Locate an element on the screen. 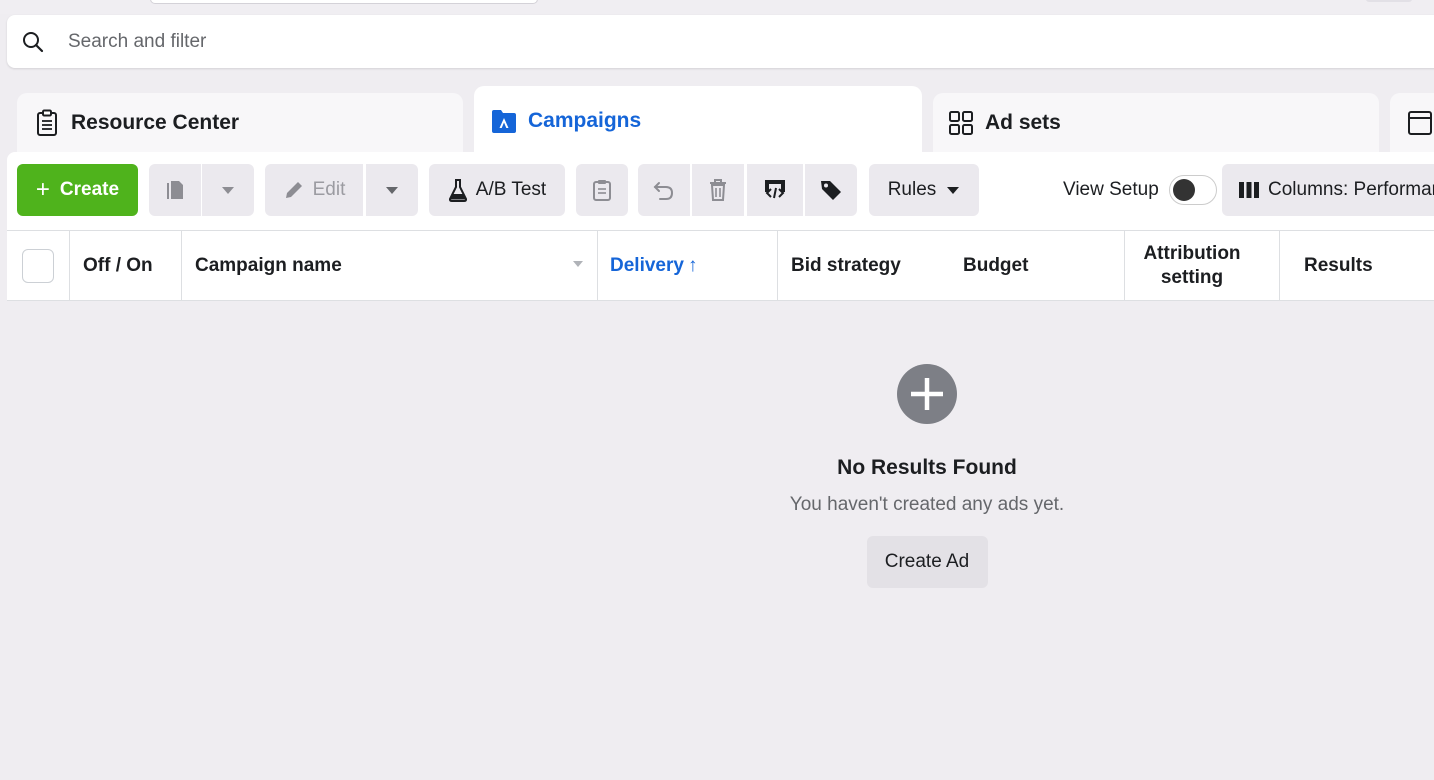 The height and width of the screenshot is (780, 1434). sort-caret-icon is located at coordinates (578, 264).